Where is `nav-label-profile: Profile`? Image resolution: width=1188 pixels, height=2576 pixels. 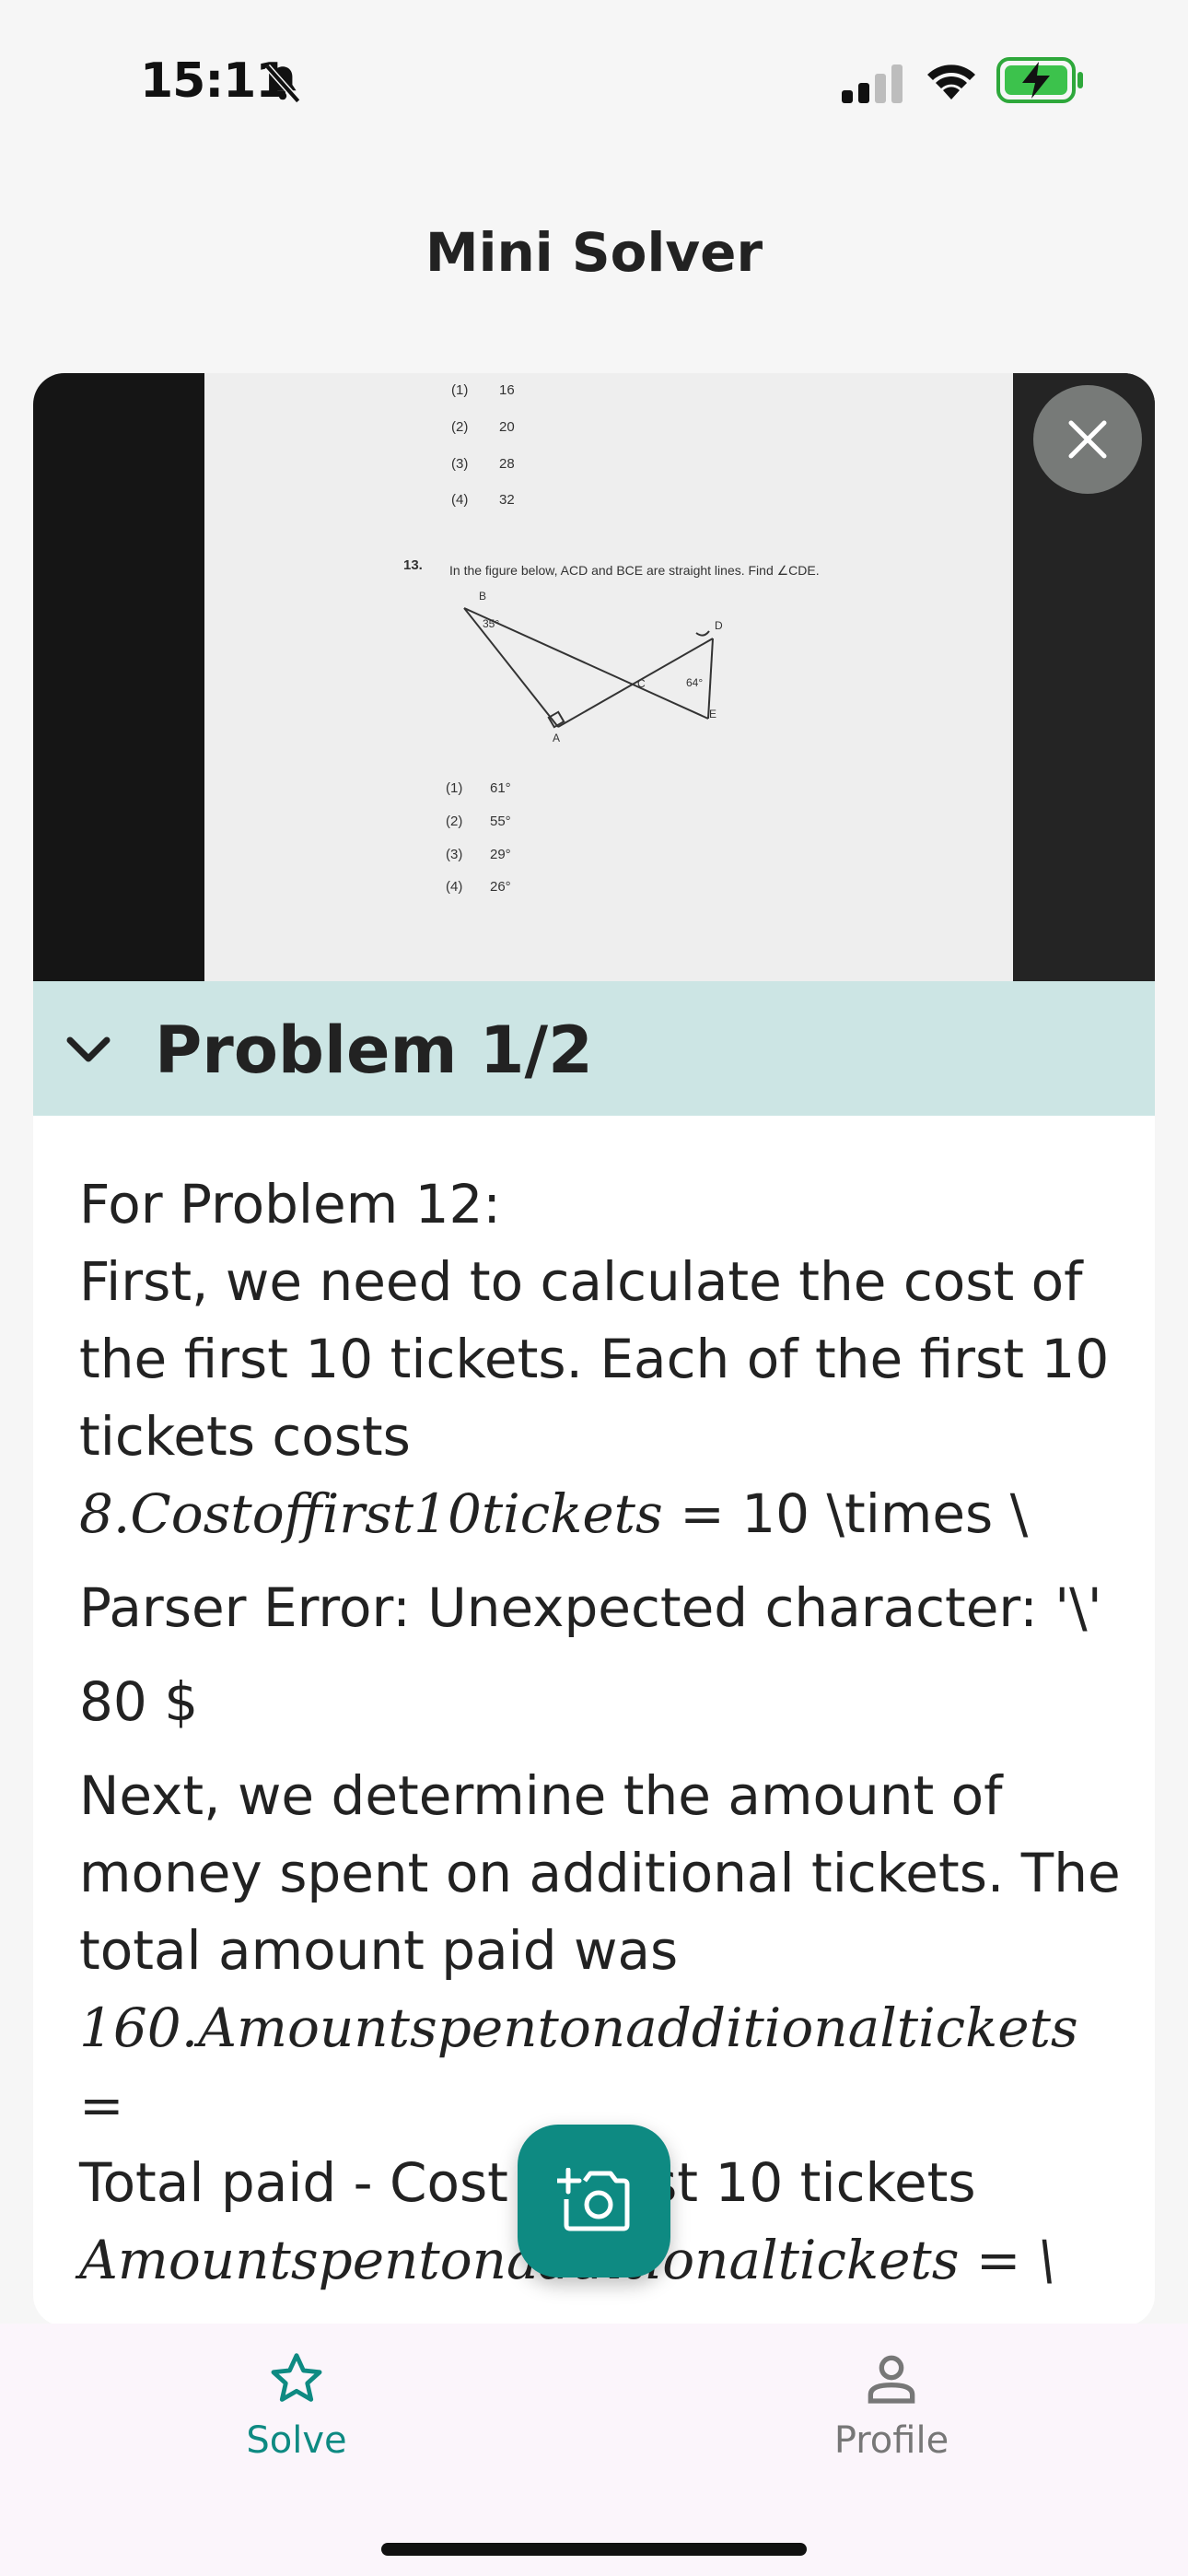 nav-label-profile: Profile is located at coordinates (891, 2440).